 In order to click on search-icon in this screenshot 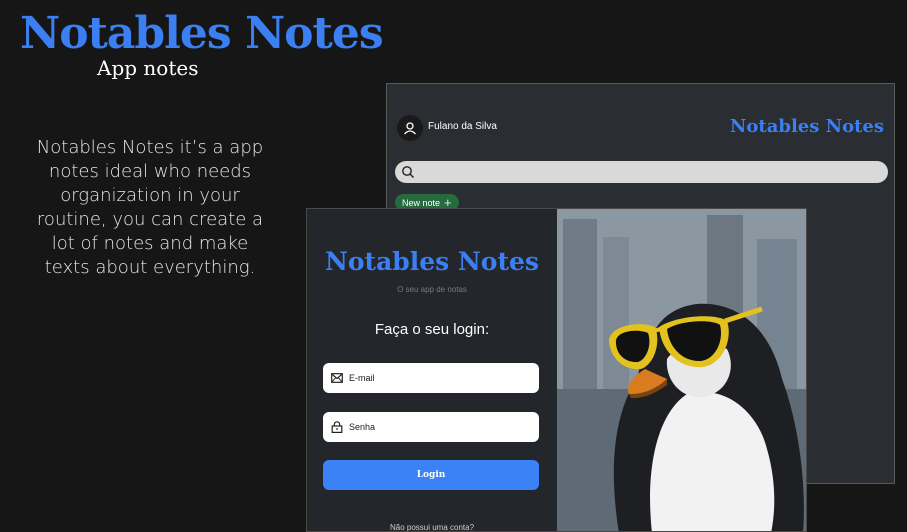, I will do `click(408, 172)`.